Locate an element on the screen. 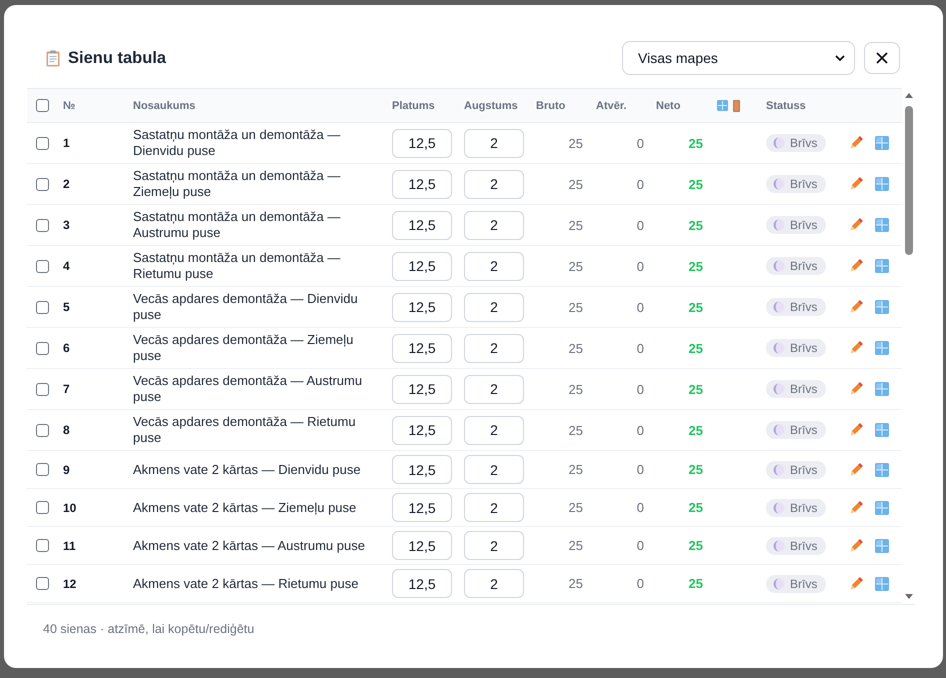  row-number: 12 is located at coordinates (69, 583).